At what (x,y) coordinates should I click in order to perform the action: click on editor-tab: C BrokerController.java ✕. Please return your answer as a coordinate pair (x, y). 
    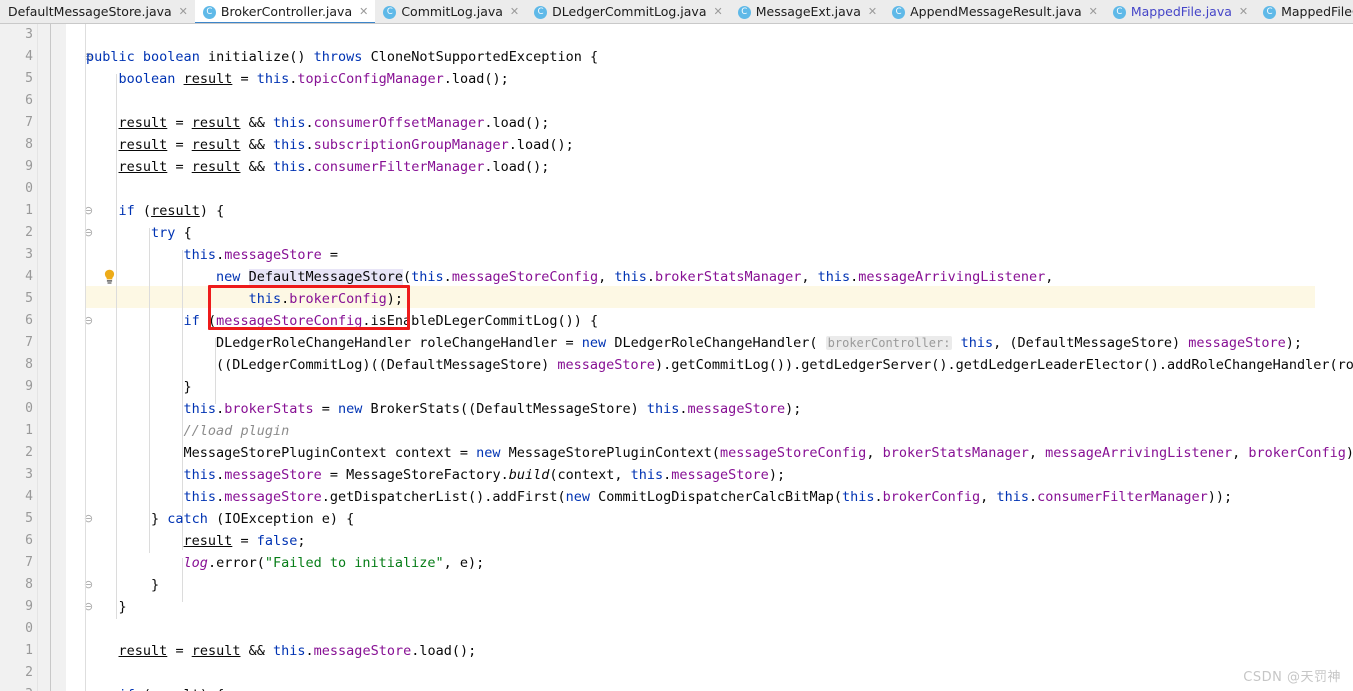
    Looking at the image, I should click on (285, 11).